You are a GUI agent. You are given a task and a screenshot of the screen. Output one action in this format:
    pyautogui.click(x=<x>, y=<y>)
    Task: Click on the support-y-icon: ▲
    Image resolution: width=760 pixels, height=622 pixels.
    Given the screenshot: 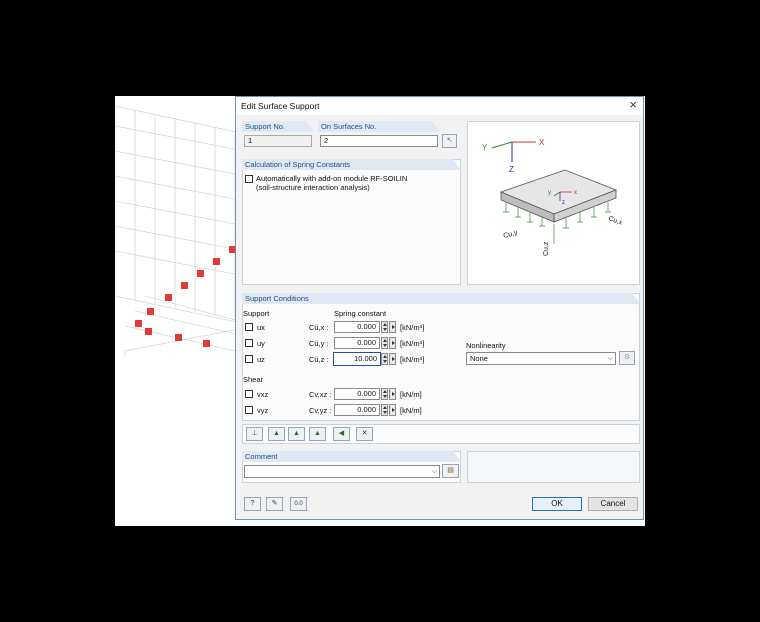 What is the action you would take?
    pyautogui.click(x=317, y=434)
    